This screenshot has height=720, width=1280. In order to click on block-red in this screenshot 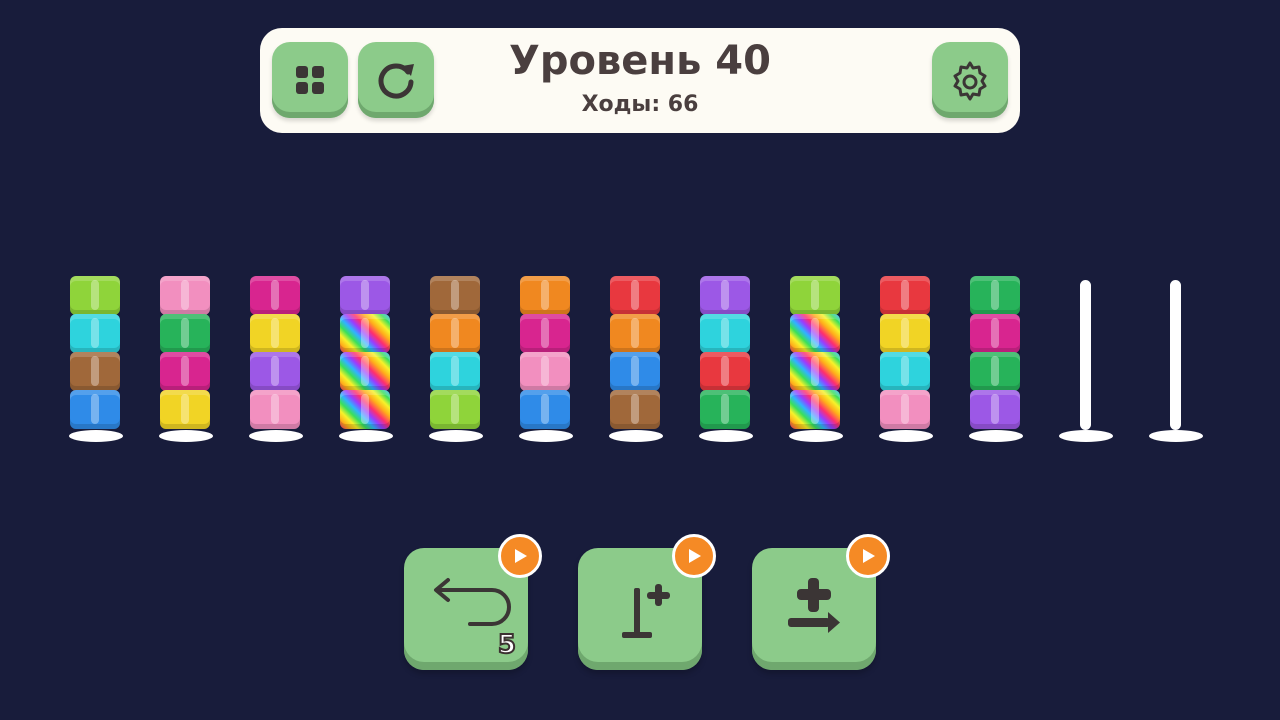, I will do `click(905, 295)`.